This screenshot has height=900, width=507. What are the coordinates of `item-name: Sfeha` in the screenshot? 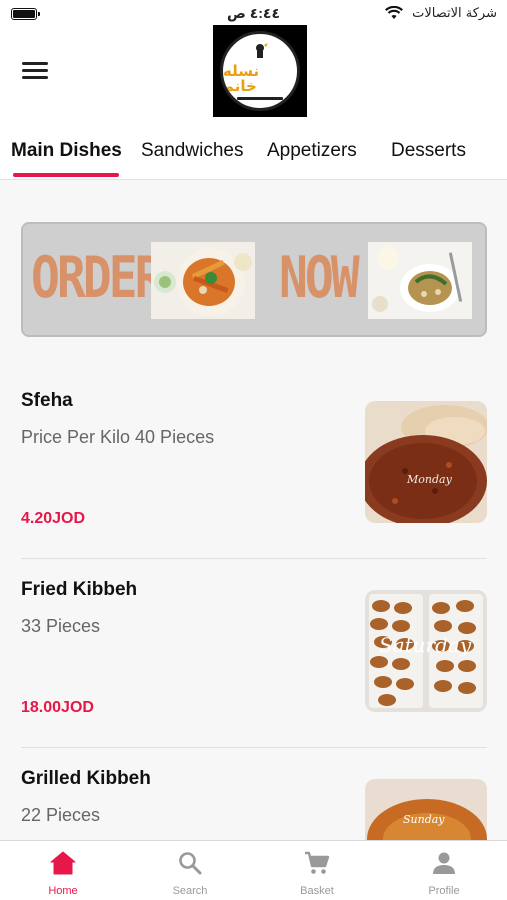 It's located at (47, 400).